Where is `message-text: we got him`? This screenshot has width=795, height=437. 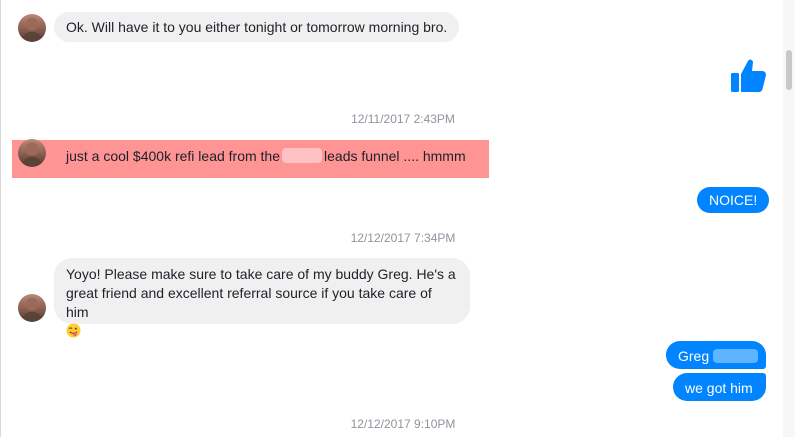
message-text: we got him is located at coordinates (719, 388).